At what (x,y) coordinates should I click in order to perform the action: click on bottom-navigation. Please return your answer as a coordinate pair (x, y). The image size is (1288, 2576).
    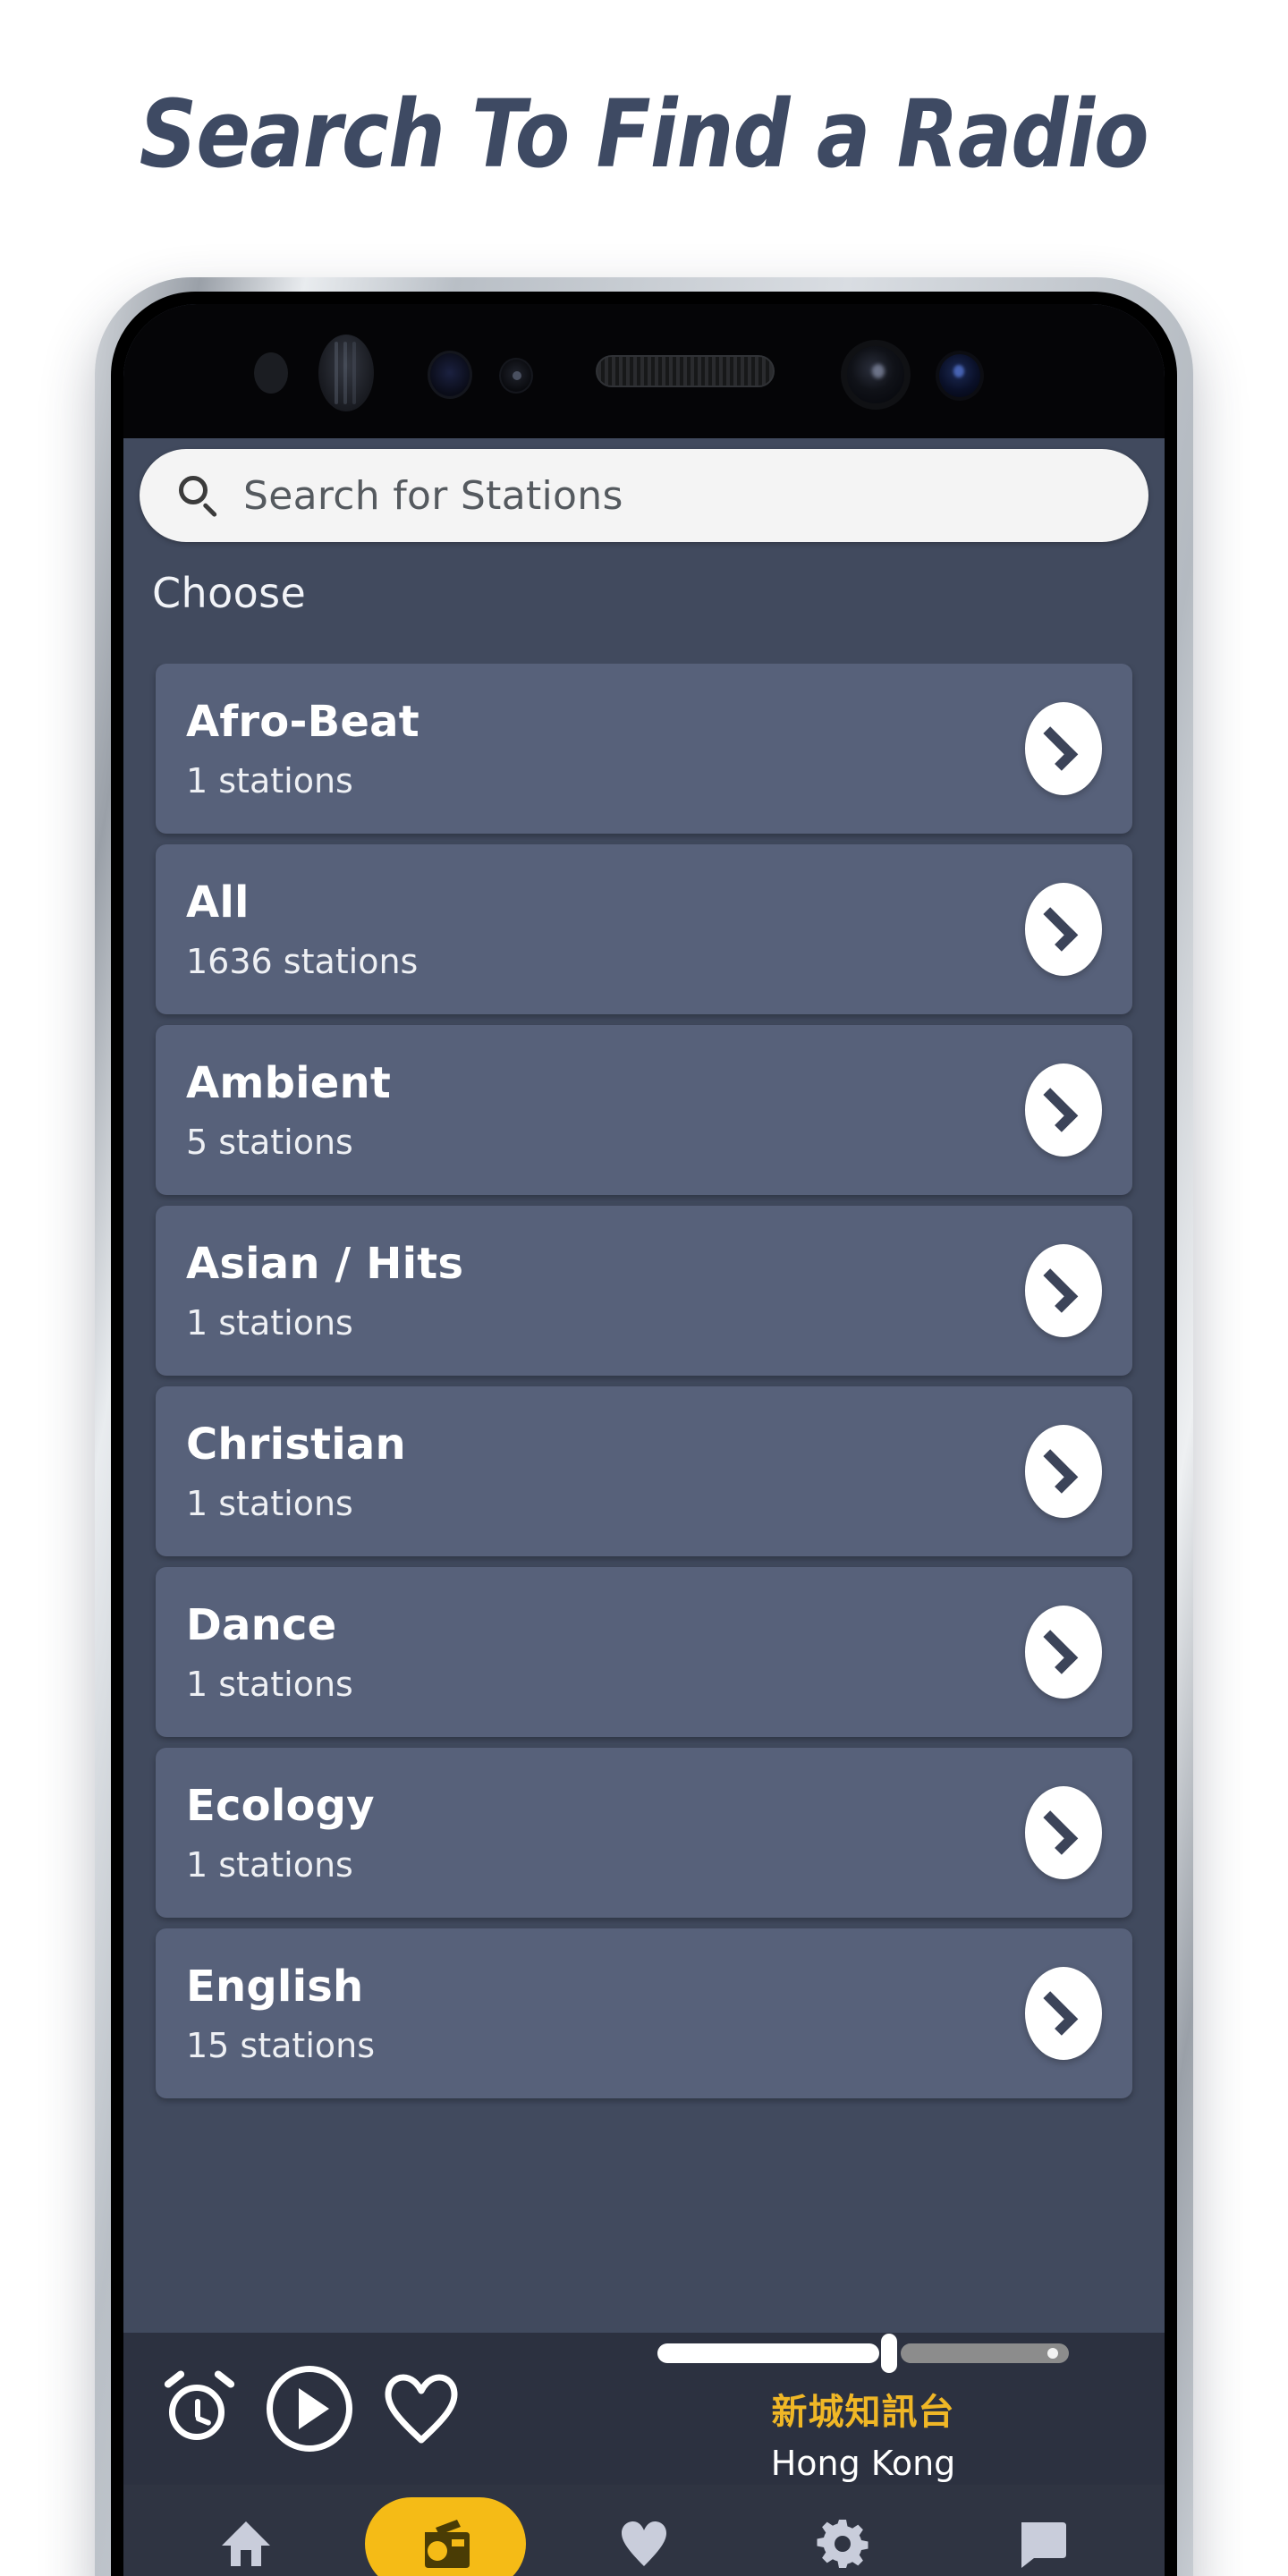
    Looking at the image, I should click on (644, 2530).